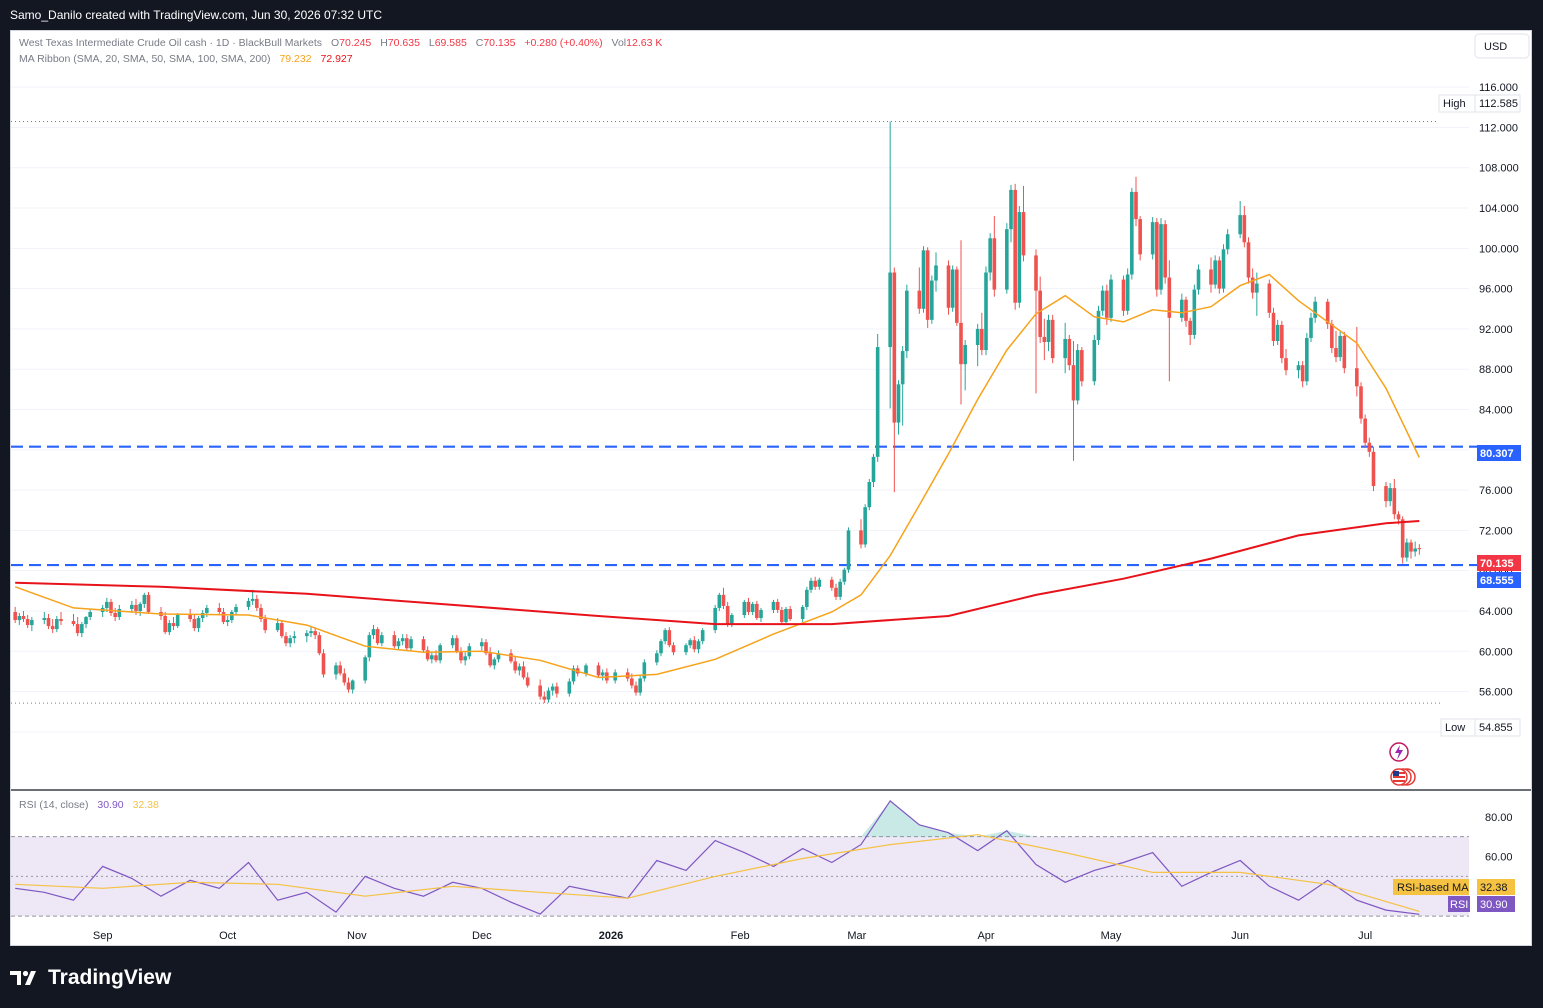 Image resolution: width=1543 pixels, height=1008 pixels. What do you see at coordinates (90, 978) in the screenshot?
I see `footer-brand: TradingView` at bounding box center [90, 978].